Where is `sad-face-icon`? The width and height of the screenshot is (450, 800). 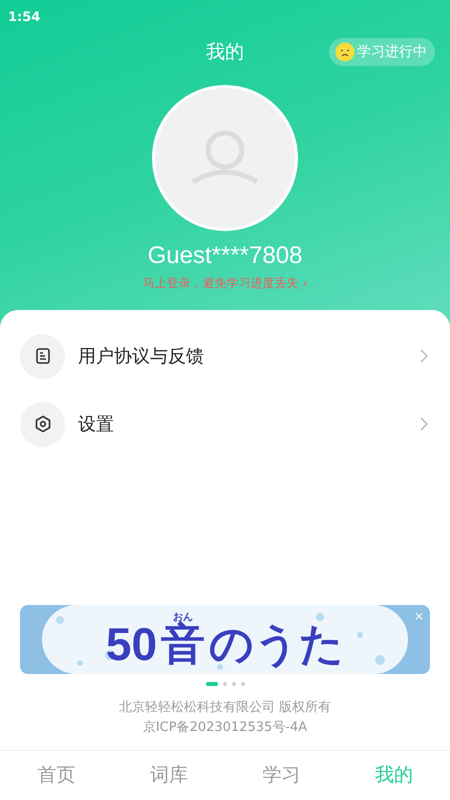
sad-face-icon is located at coordinates (345, 52).